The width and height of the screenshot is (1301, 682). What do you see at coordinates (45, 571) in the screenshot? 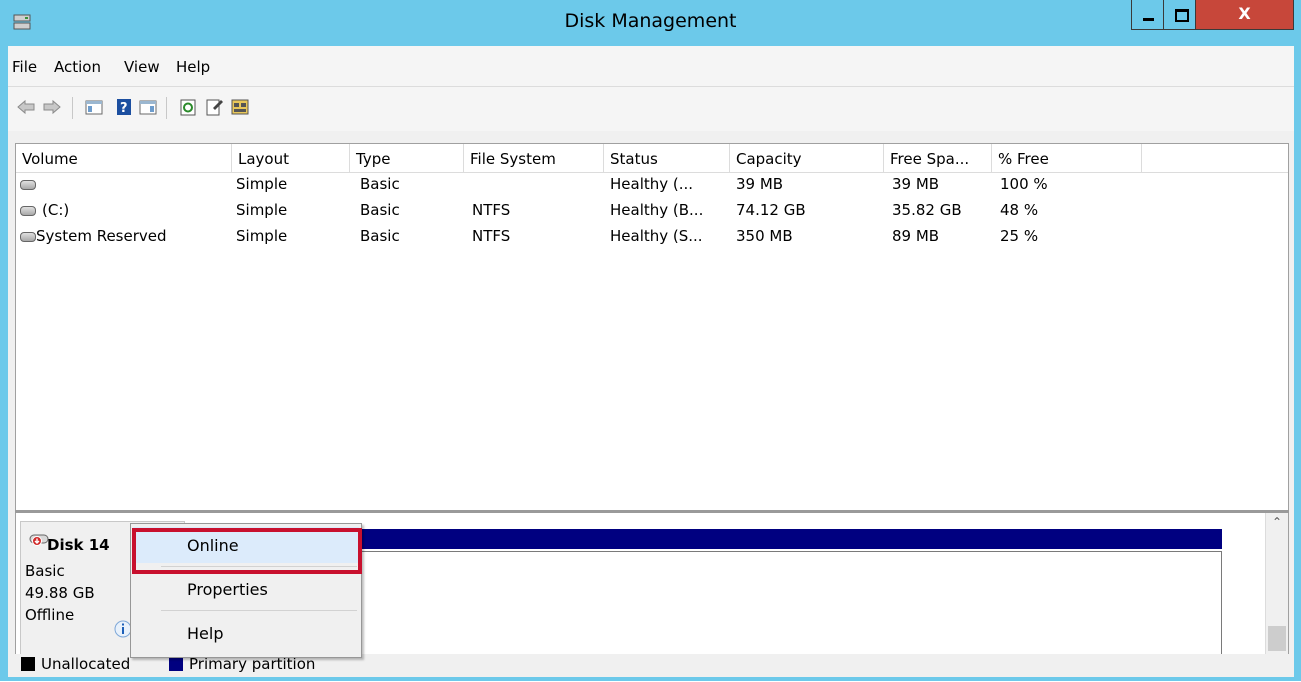
I see `disk-type: Basic` at bounding box center [45, 571].